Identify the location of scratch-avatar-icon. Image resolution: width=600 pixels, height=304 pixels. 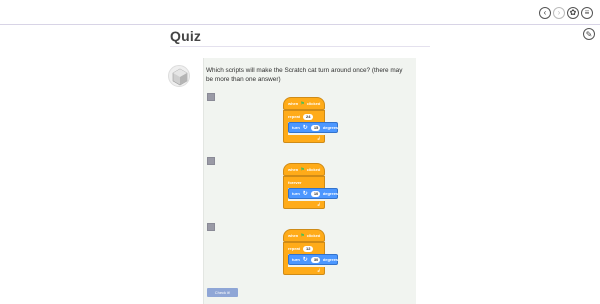
(179, 76).